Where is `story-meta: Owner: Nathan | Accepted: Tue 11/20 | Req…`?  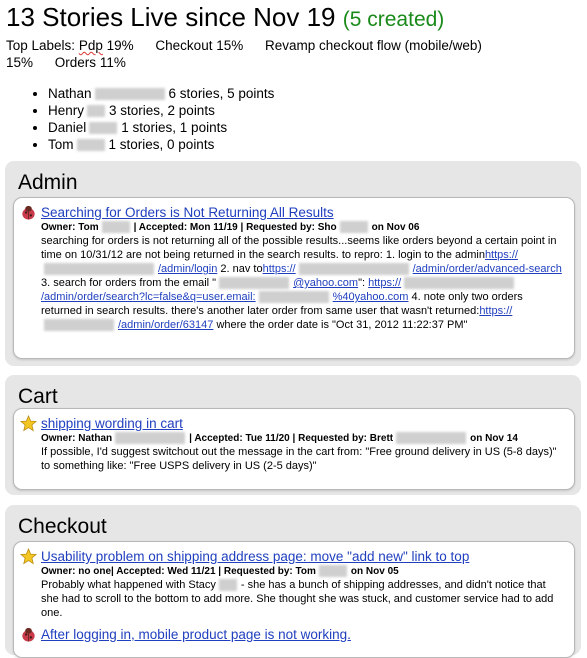
story-meta: Owner: Nathan | Accepted: Tue 11/20 | Req… is located at coordinates (279, 438).